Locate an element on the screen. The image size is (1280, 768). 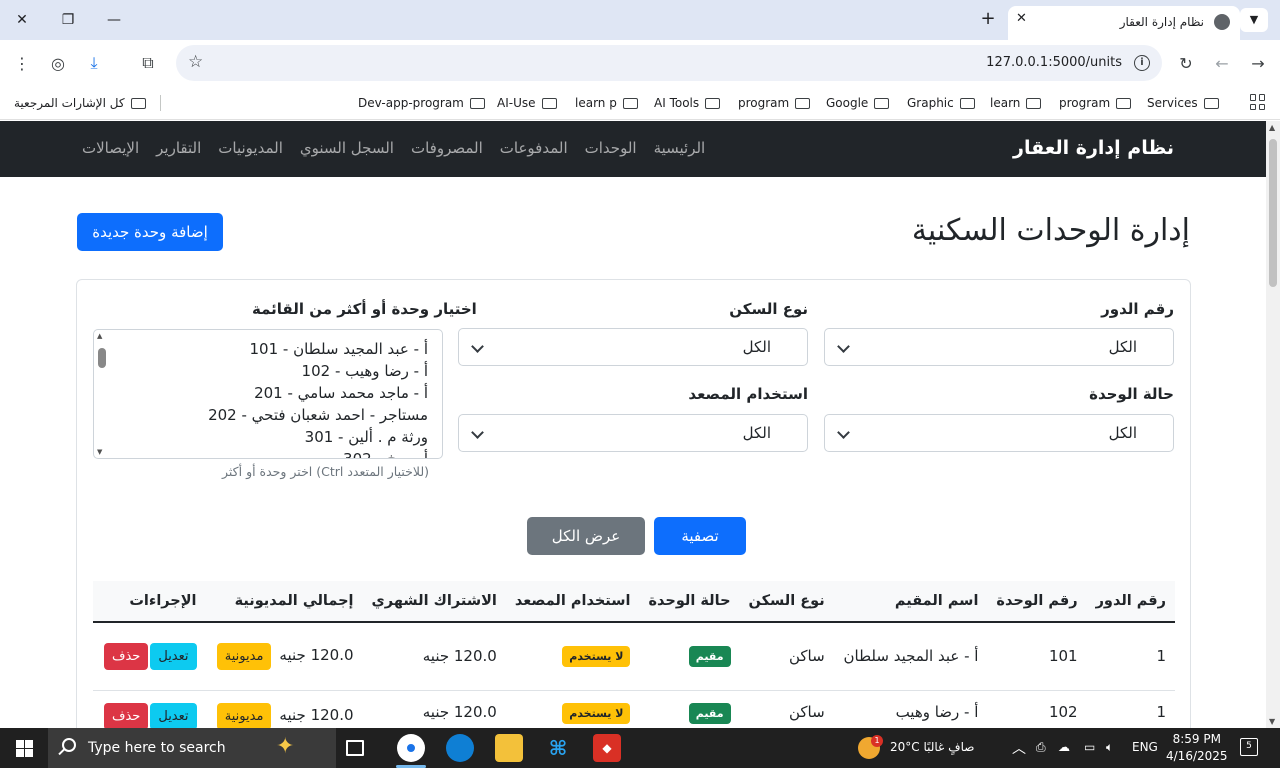
col-floor: رقم الدور is located at coordinates (1130, 602).